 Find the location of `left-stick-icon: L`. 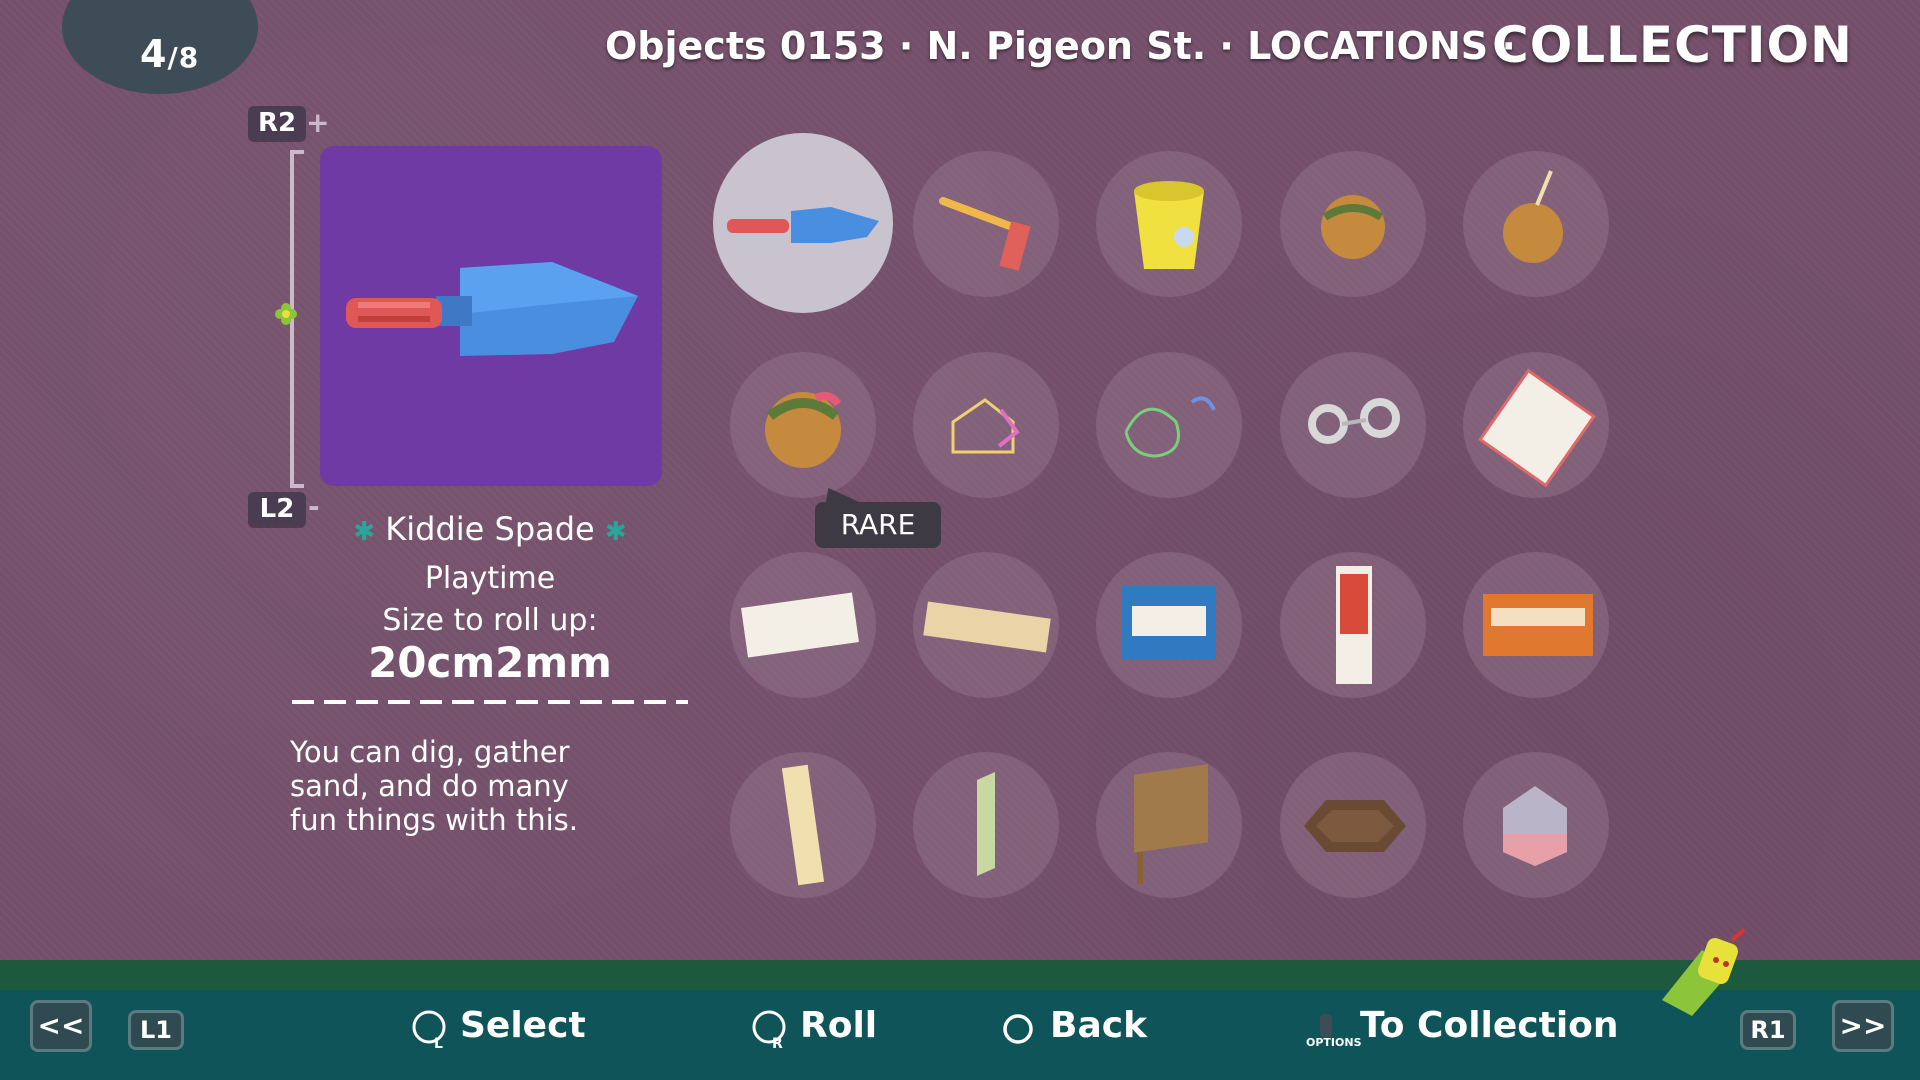

left-stick-icon: L is located at coordinates (429, 1030).